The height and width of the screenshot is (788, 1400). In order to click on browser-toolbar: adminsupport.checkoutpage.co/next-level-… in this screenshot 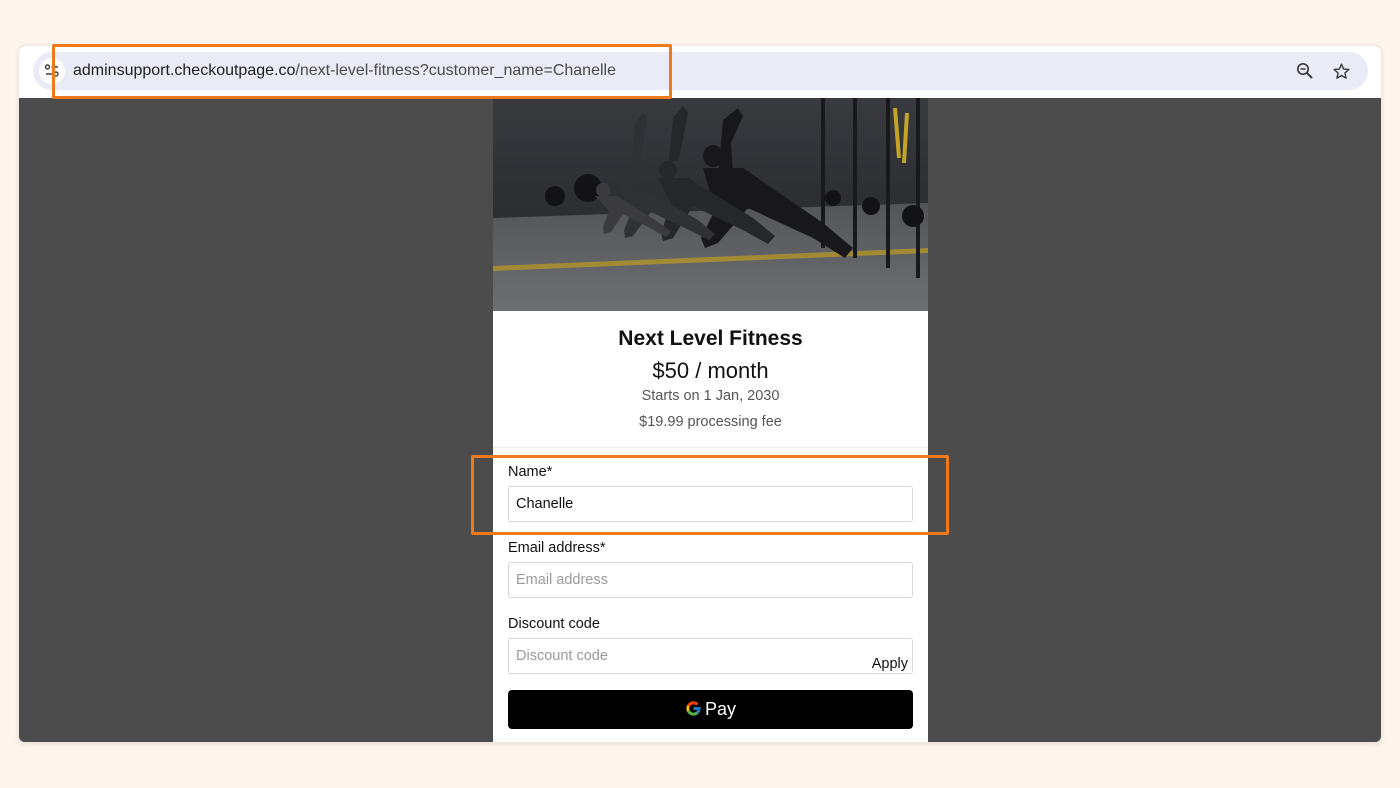, I will do `click(700, 72)`.